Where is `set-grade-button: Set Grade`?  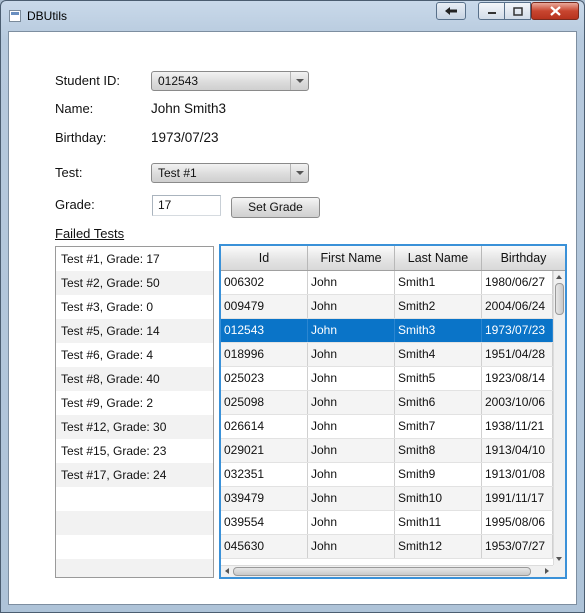 set-grade-button: Set Grade is located at coordinates (275, 207).